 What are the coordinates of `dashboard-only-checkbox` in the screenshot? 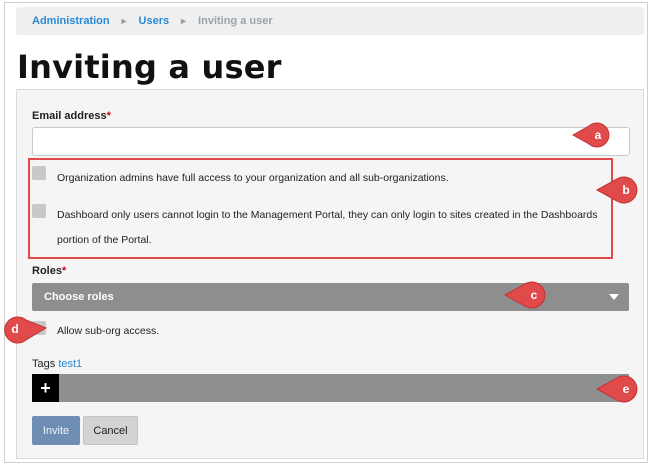 It's located at (39, 211).